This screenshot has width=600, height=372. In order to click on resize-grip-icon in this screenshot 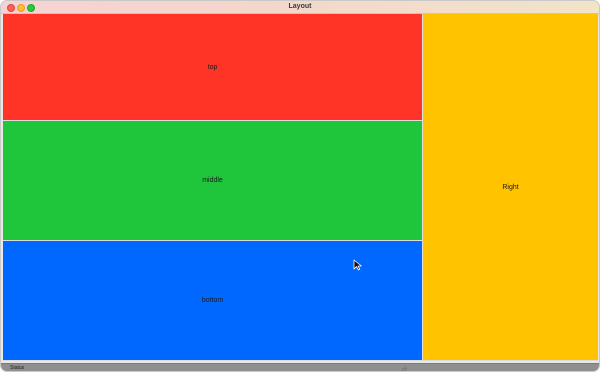, I will do `click(404, 368)`.